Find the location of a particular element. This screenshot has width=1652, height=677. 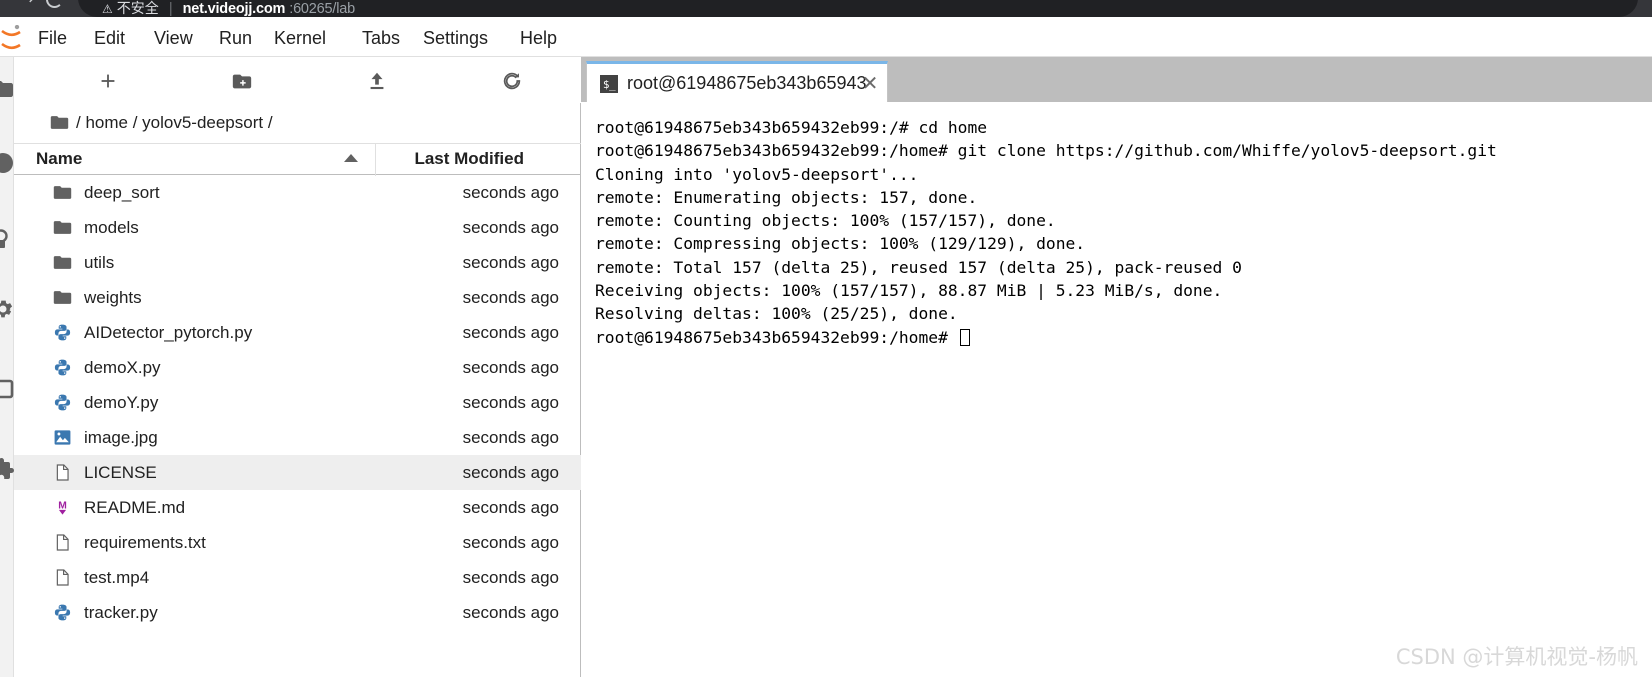

arrow-forward-icon: ⟶ is located at coordinates (22, 4).